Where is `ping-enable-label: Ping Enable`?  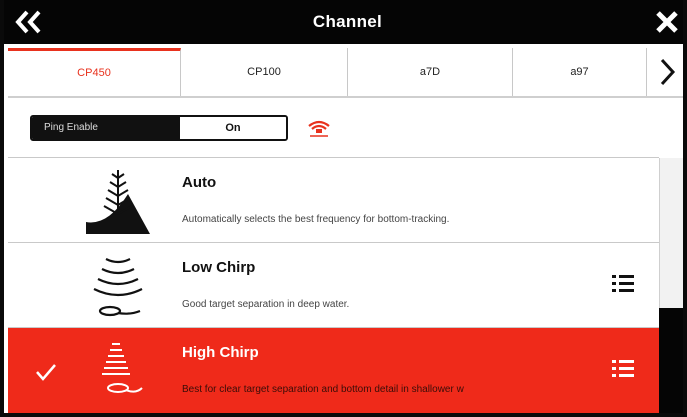 ping-enable-label: Ping Enable is located at coordinates (106, 128).